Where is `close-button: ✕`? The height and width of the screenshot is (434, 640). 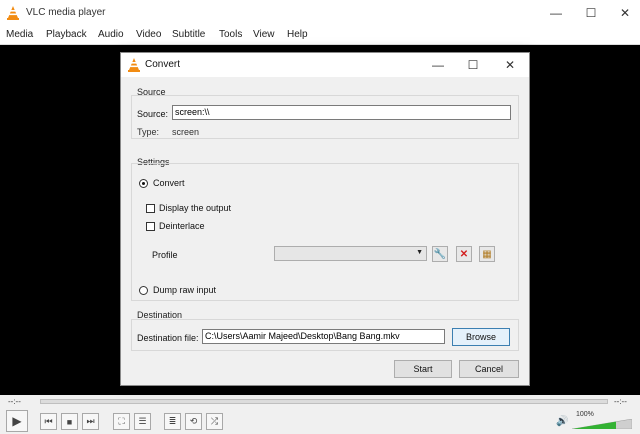 close-button: ✕ is located at coordinates (625, 13).